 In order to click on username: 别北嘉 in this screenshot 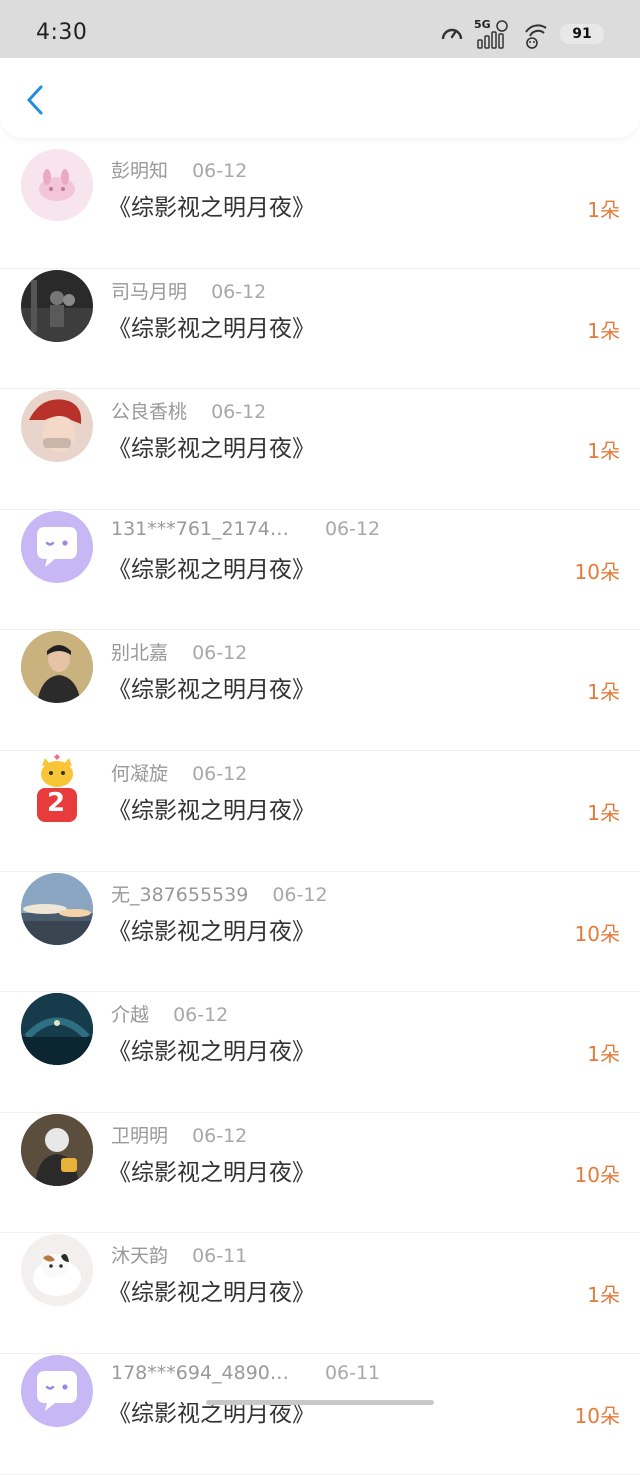, I will do `click(140, 653)`.